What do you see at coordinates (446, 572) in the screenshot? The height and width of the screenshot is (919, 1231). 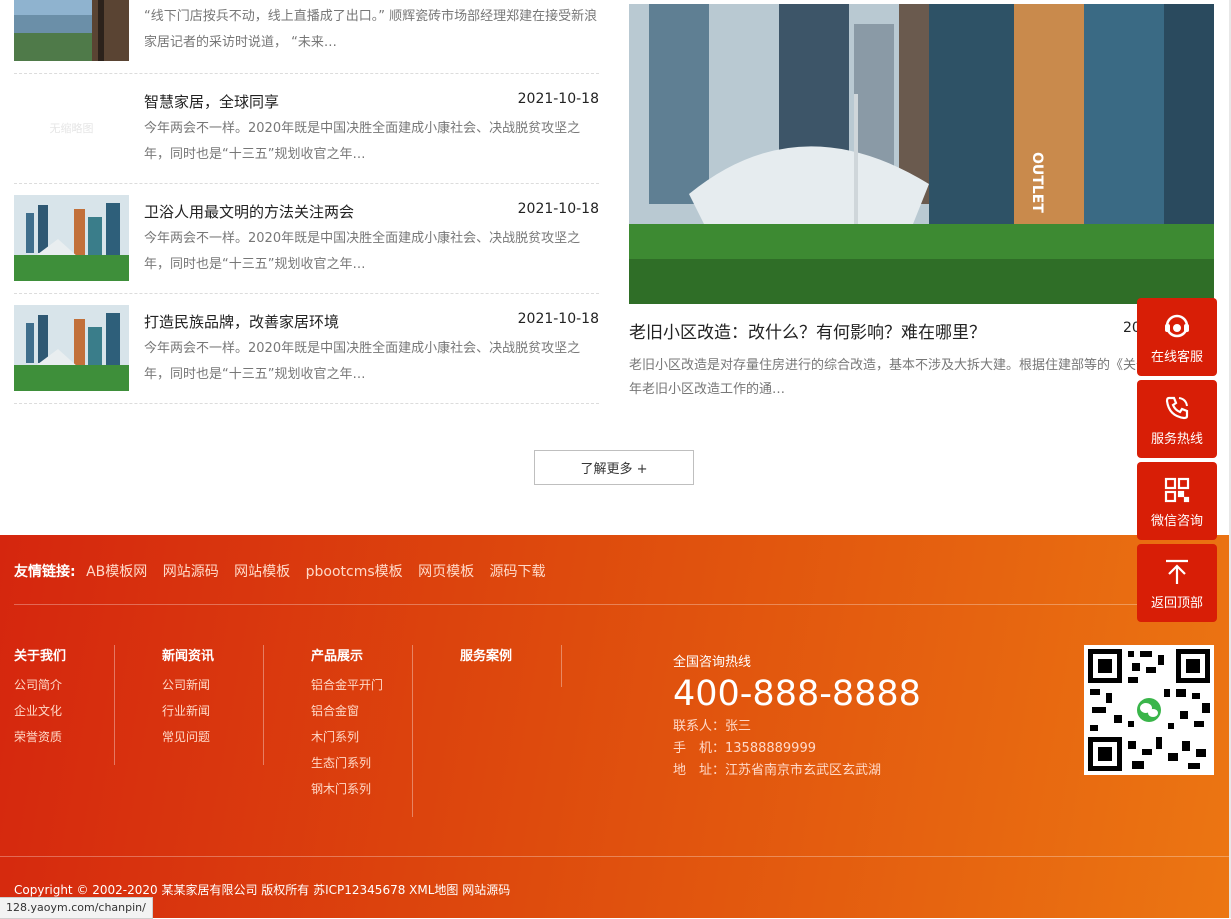 I see `friend-link: 网页模板` at bounding box center [446, 572].